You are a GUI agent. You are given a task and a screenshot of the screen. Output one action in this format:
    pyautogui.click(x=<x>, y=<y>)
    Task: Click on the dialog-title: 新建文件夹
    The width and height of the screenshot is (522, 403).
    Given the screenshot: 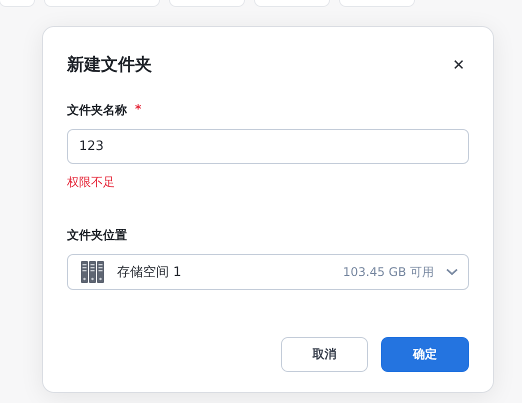 What is the action you would take?
    pyautogui.click(x=109, y=65)
    